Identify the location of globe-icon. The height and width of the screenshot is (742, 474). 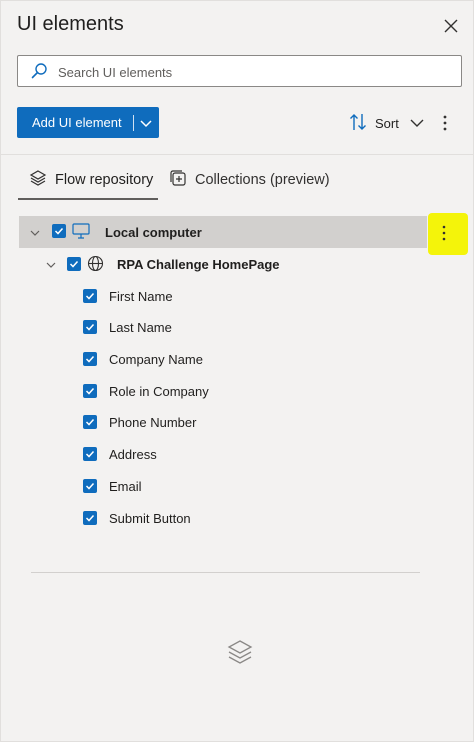
(95, 266).